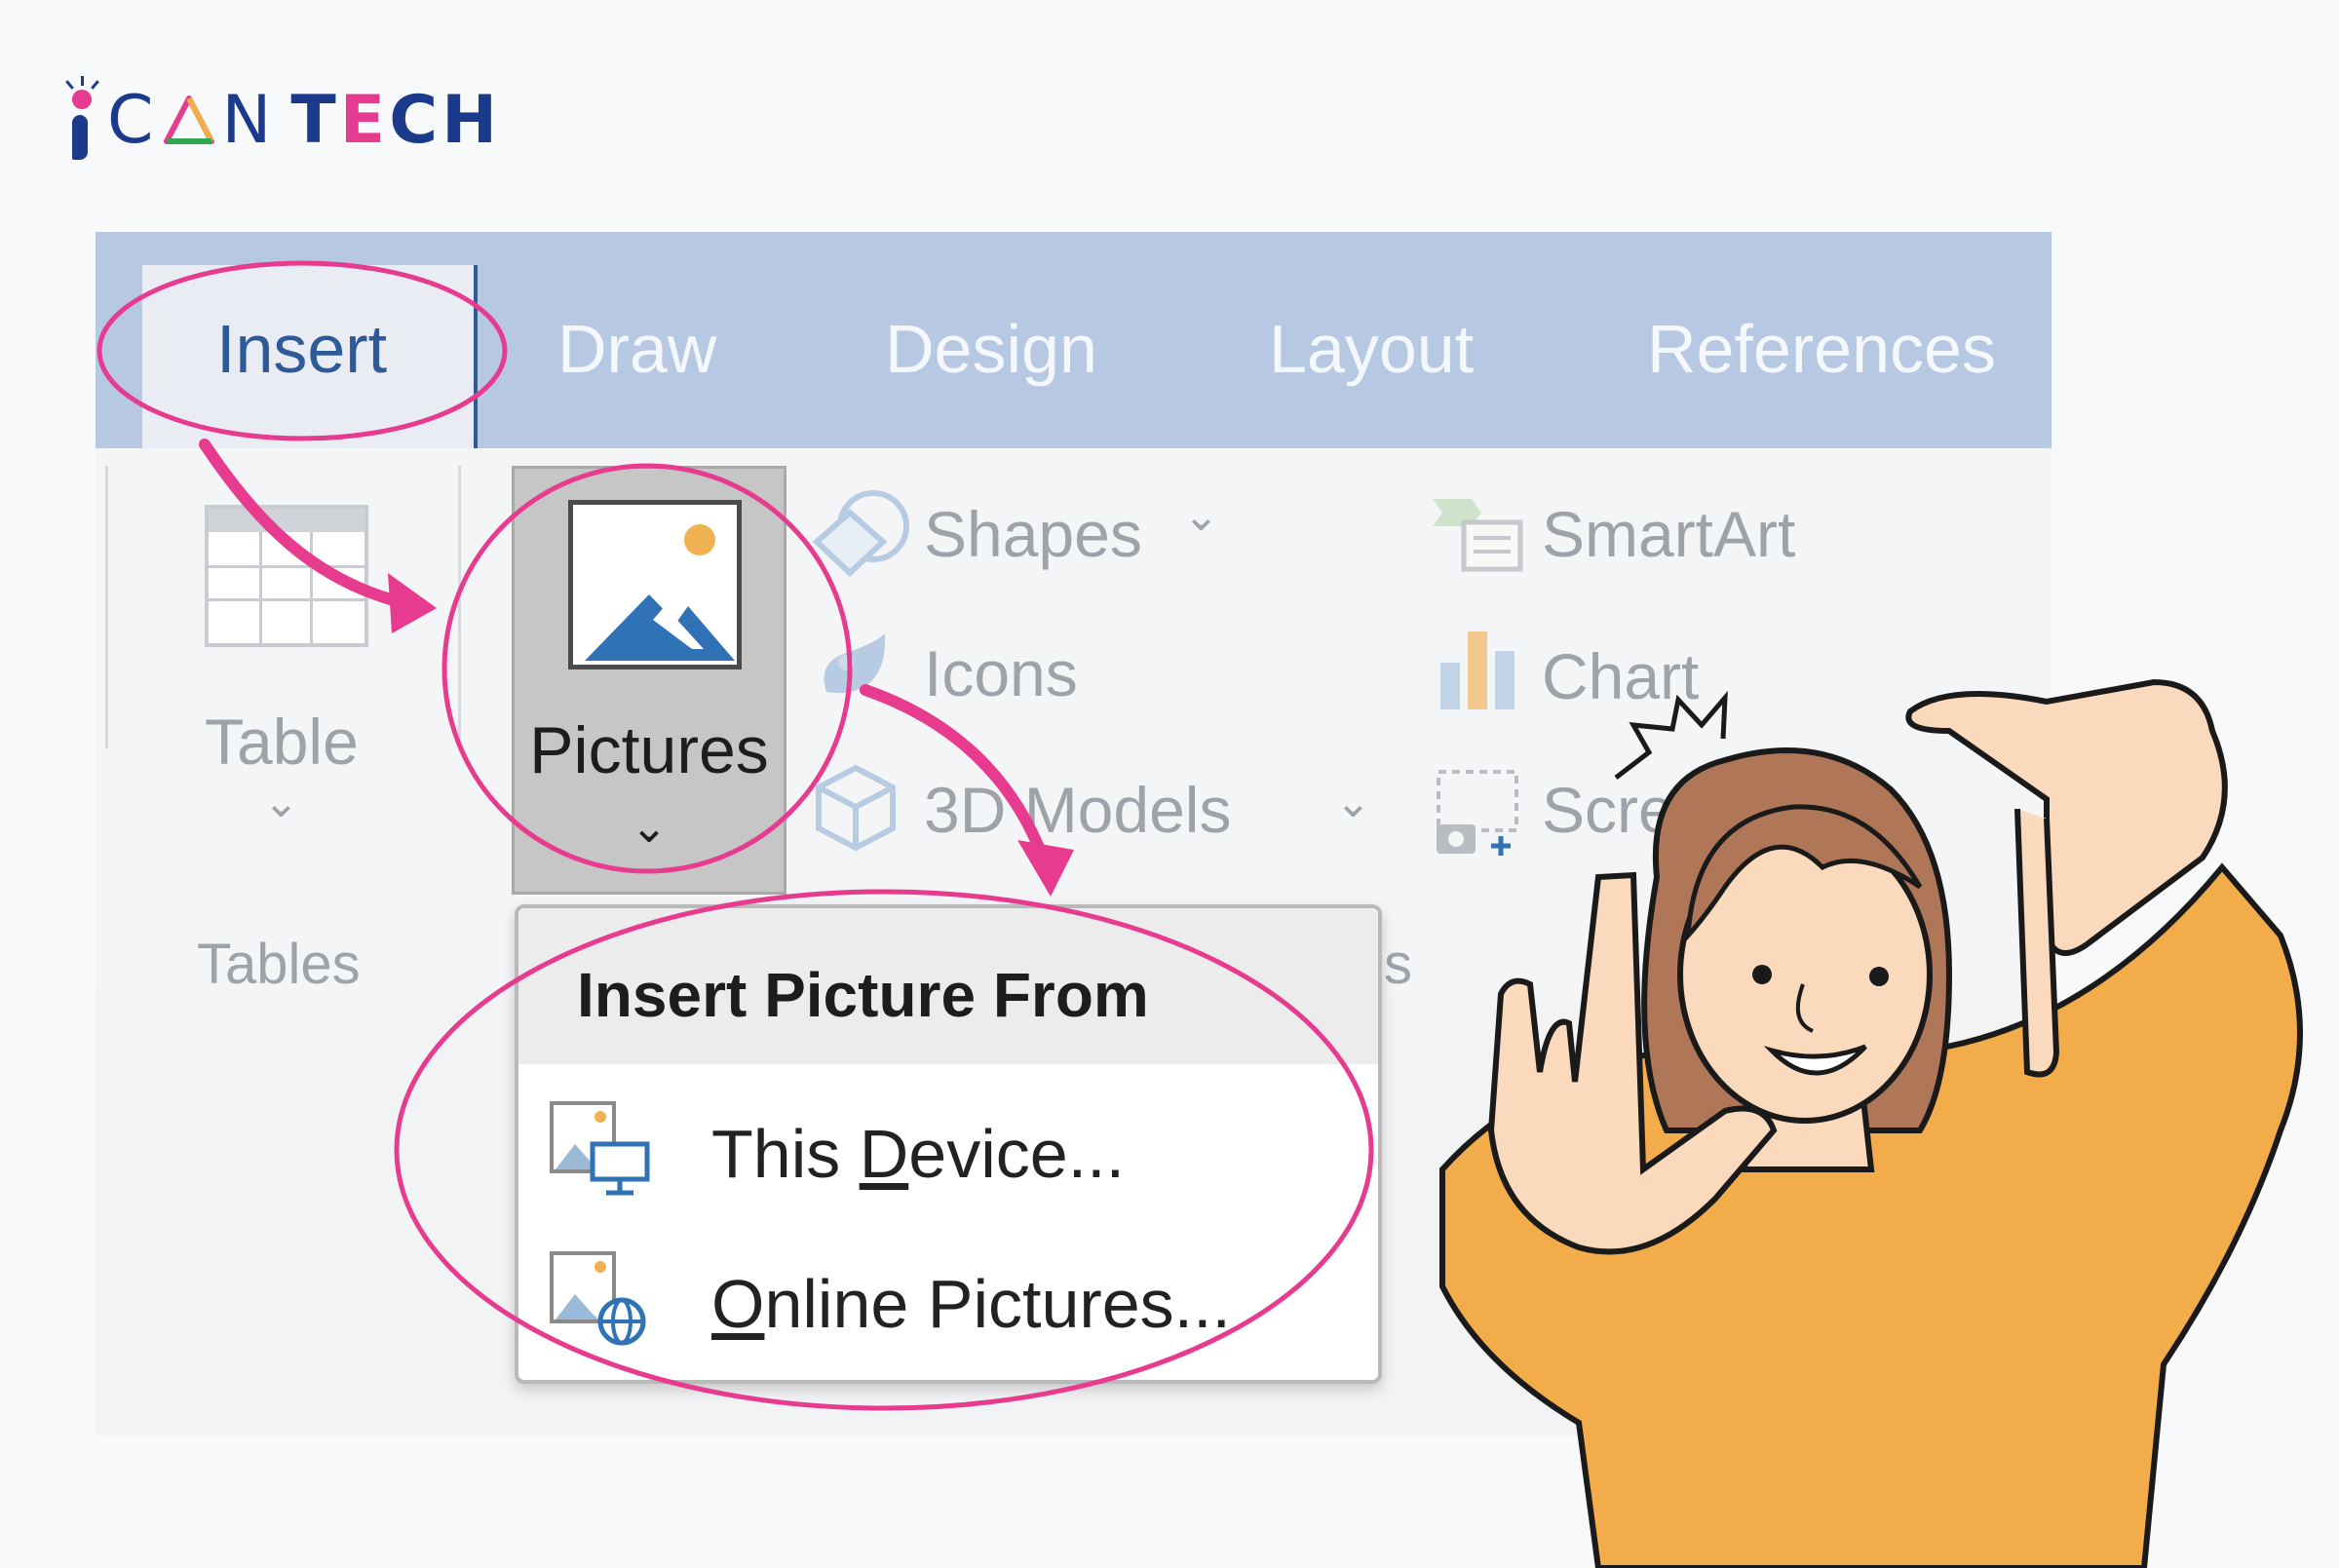  Describe the element at coordinates (860, 537) in the screenshot. I see `shapes-icon` at that location.